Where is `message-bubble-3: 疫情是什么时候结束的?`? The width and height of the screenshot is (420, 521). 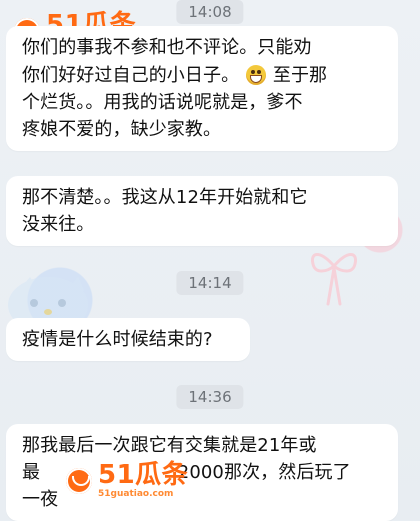
message-bubble-3: 疫情是什么时候结束的? is located at coordinates (128, 339).